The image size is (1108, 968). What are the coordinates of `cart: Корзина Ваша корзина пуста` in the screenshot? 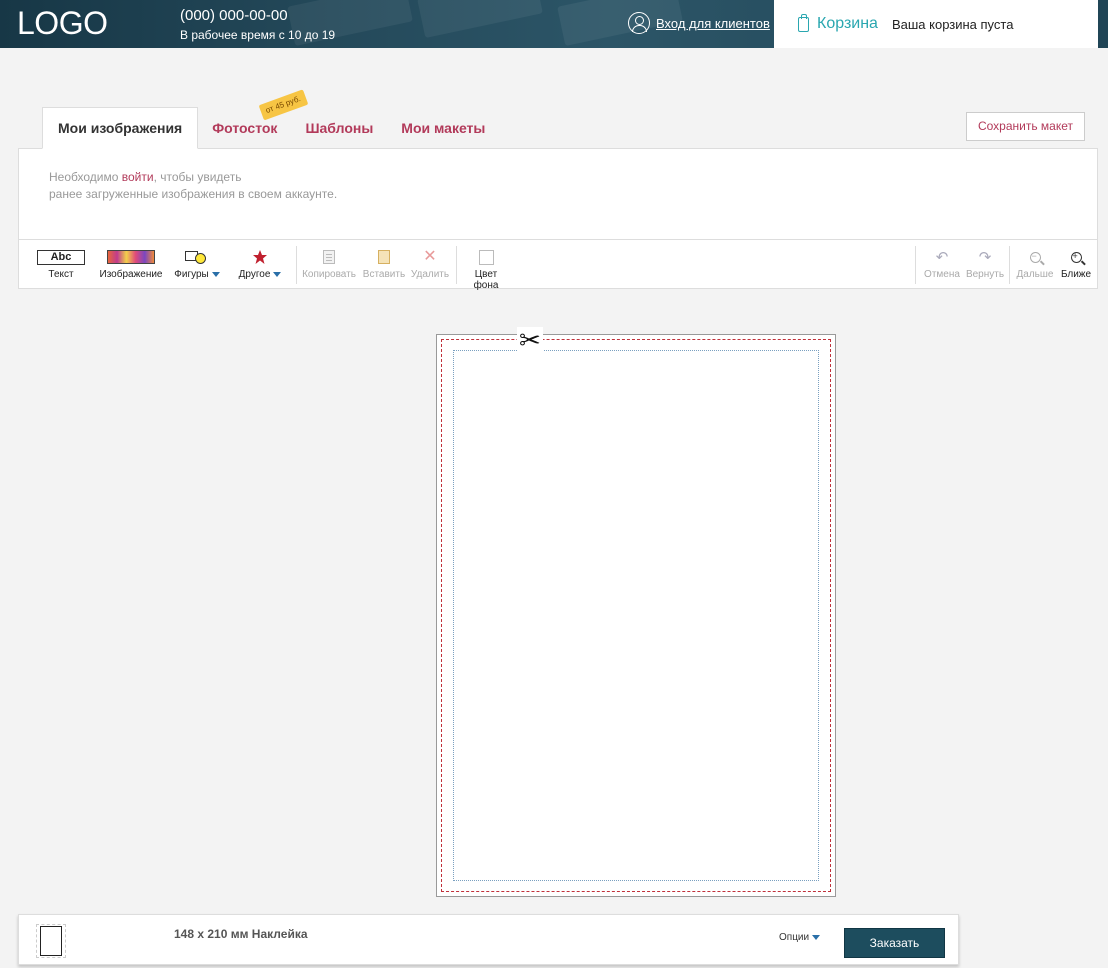 It's located at (936, 24).